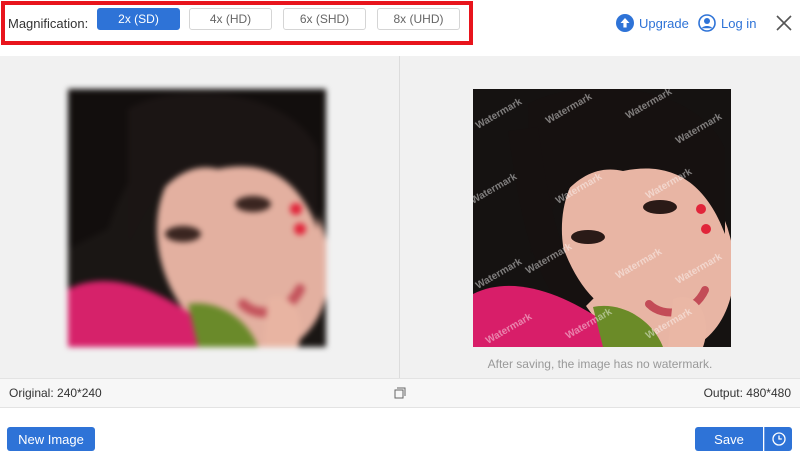 Image resolution: width=800 pixels, height=466 pixels. I want to click on output-size: Output: 480*480, so click(747, 393).